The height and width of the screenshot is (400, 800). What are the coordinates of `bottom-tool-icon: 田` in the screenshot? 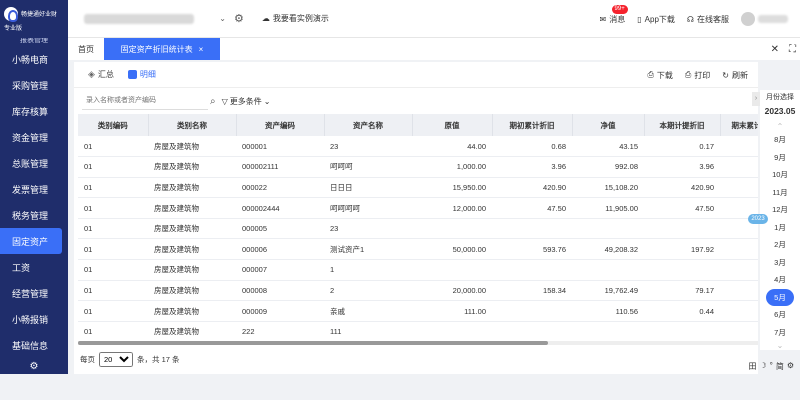 It's located at (752, 366).